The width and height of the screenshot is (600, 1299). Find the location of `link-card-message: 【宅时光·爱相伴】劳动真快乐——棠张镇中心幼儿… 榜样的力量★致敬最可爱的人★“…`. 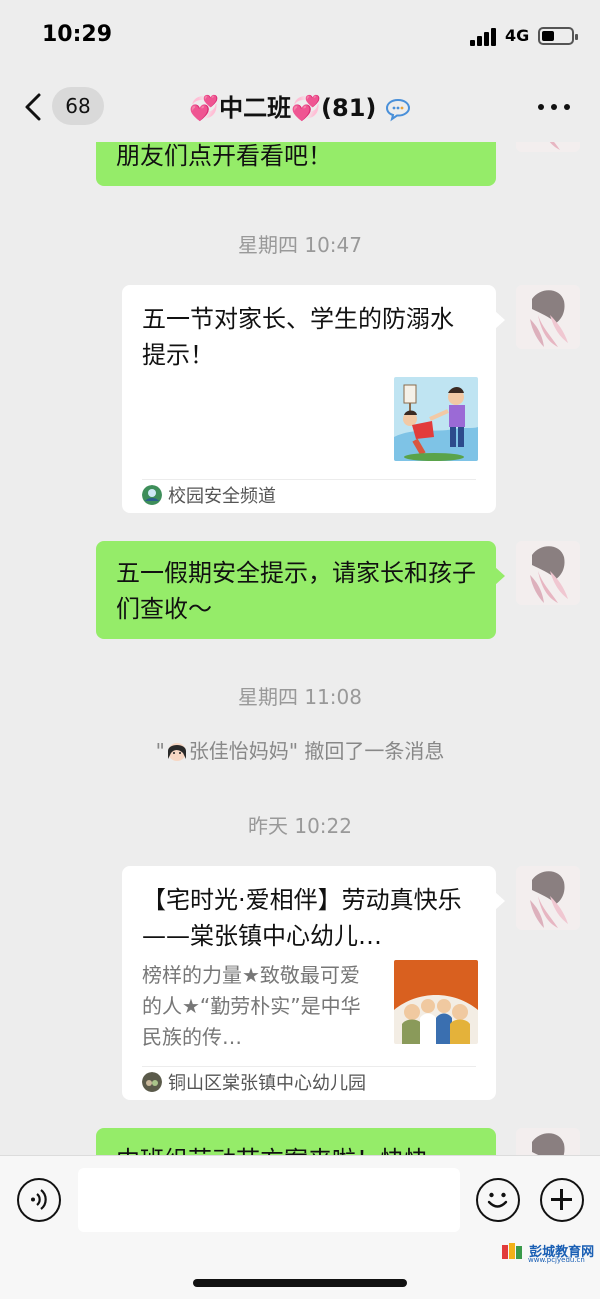

link-card-message: 【宅时光·爱相伴】劳动真快乐——棠张镇中心幼儿… 榜样的力量★致敬最可爱的人★“… is located at coordinates (313, 983).